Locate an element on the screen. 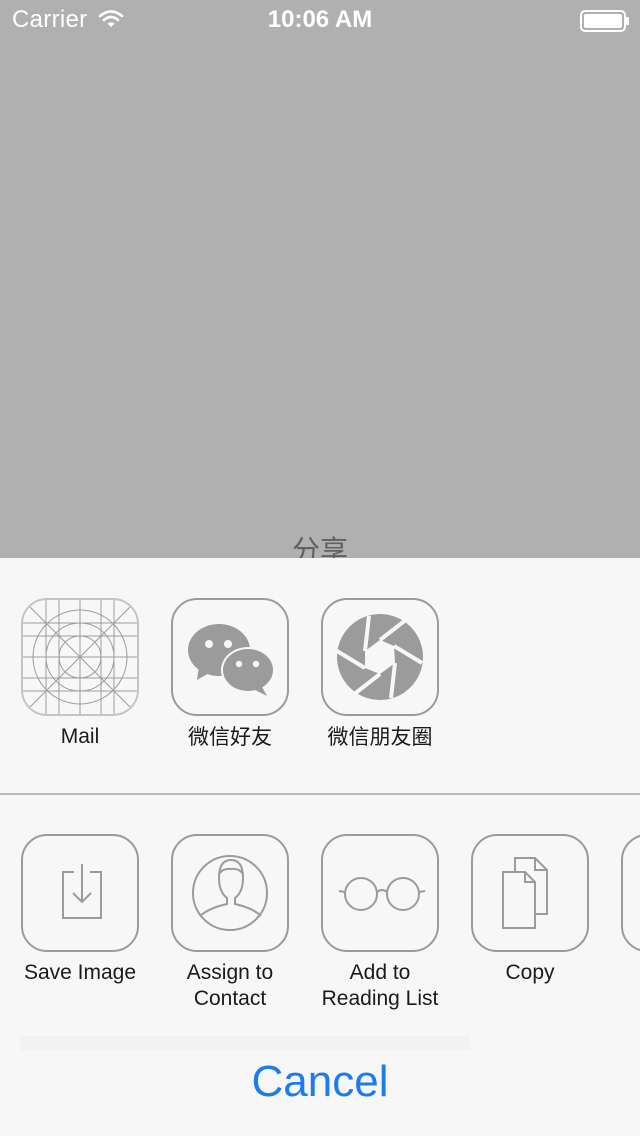 The height and width of the screenshot is (1136, 640). row-divider is located at coordinates (320, 794).